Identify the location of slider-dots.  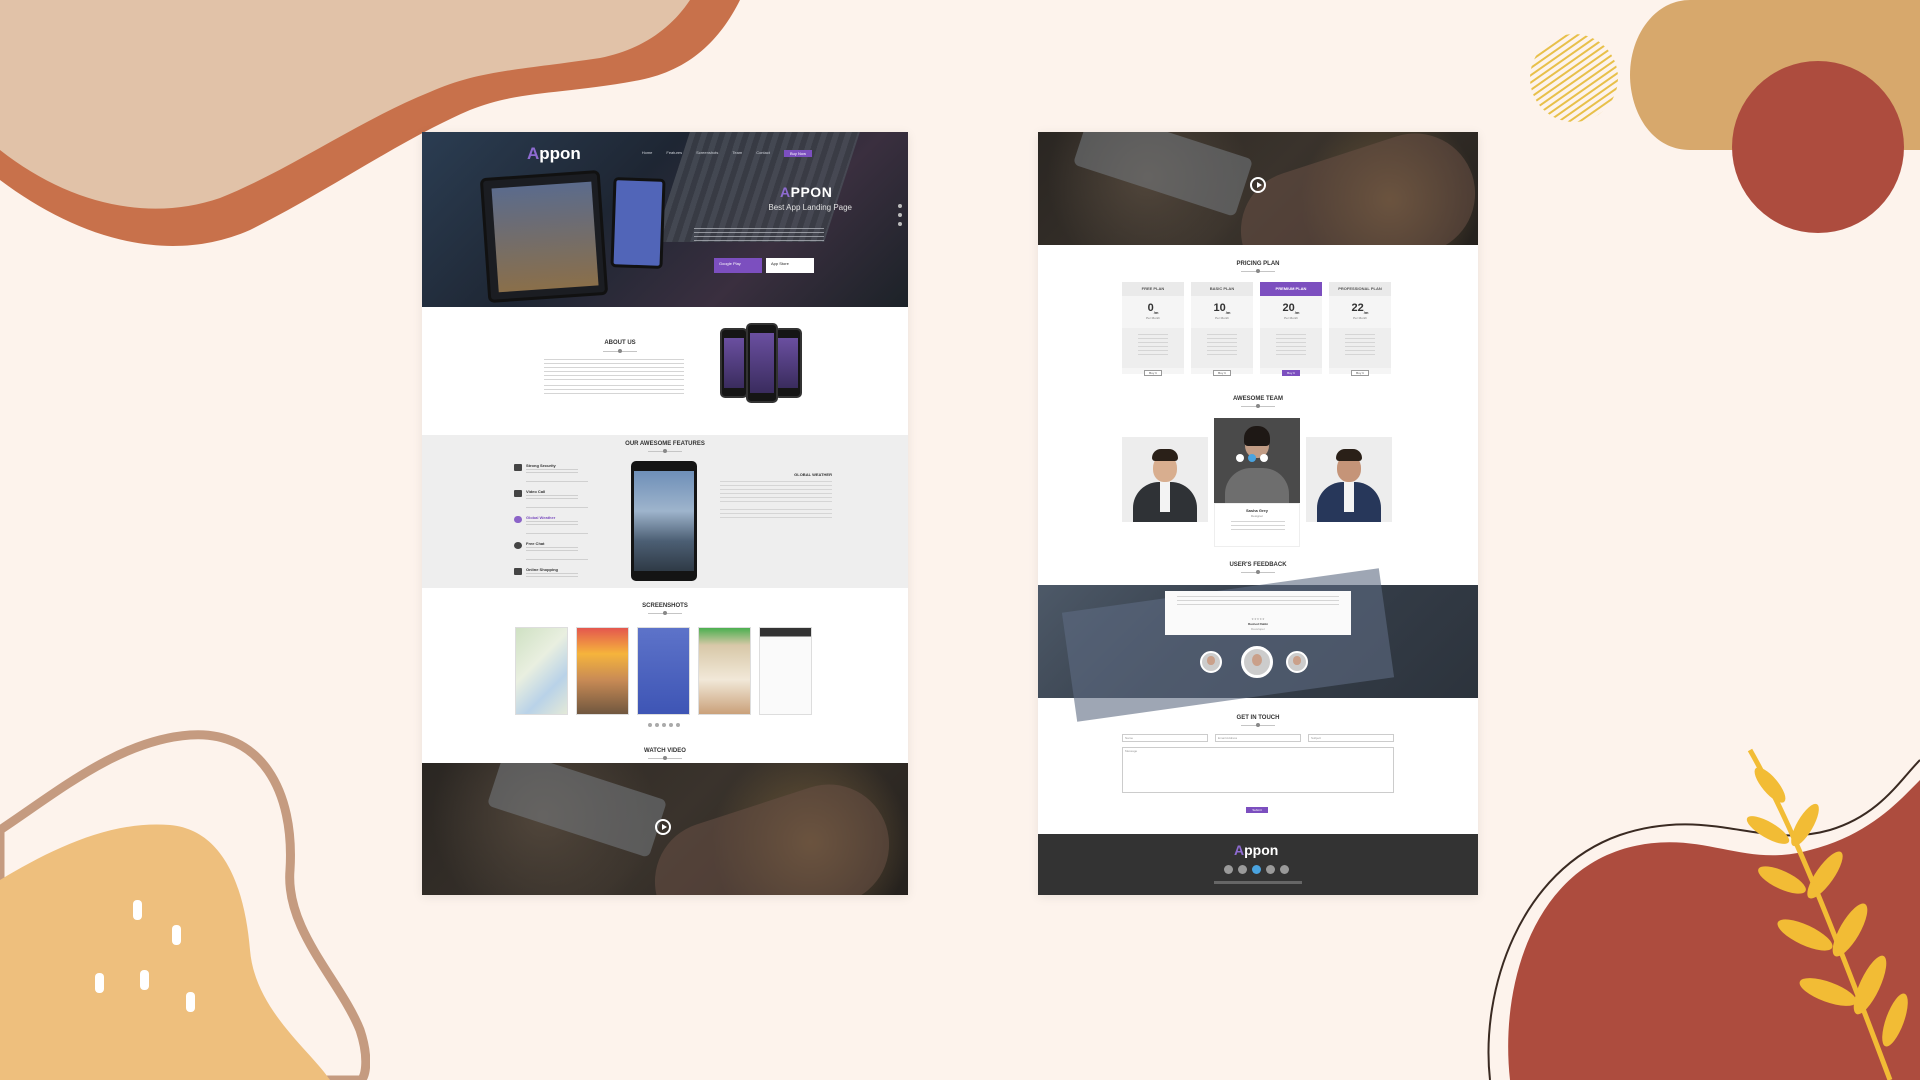
(900, 215).